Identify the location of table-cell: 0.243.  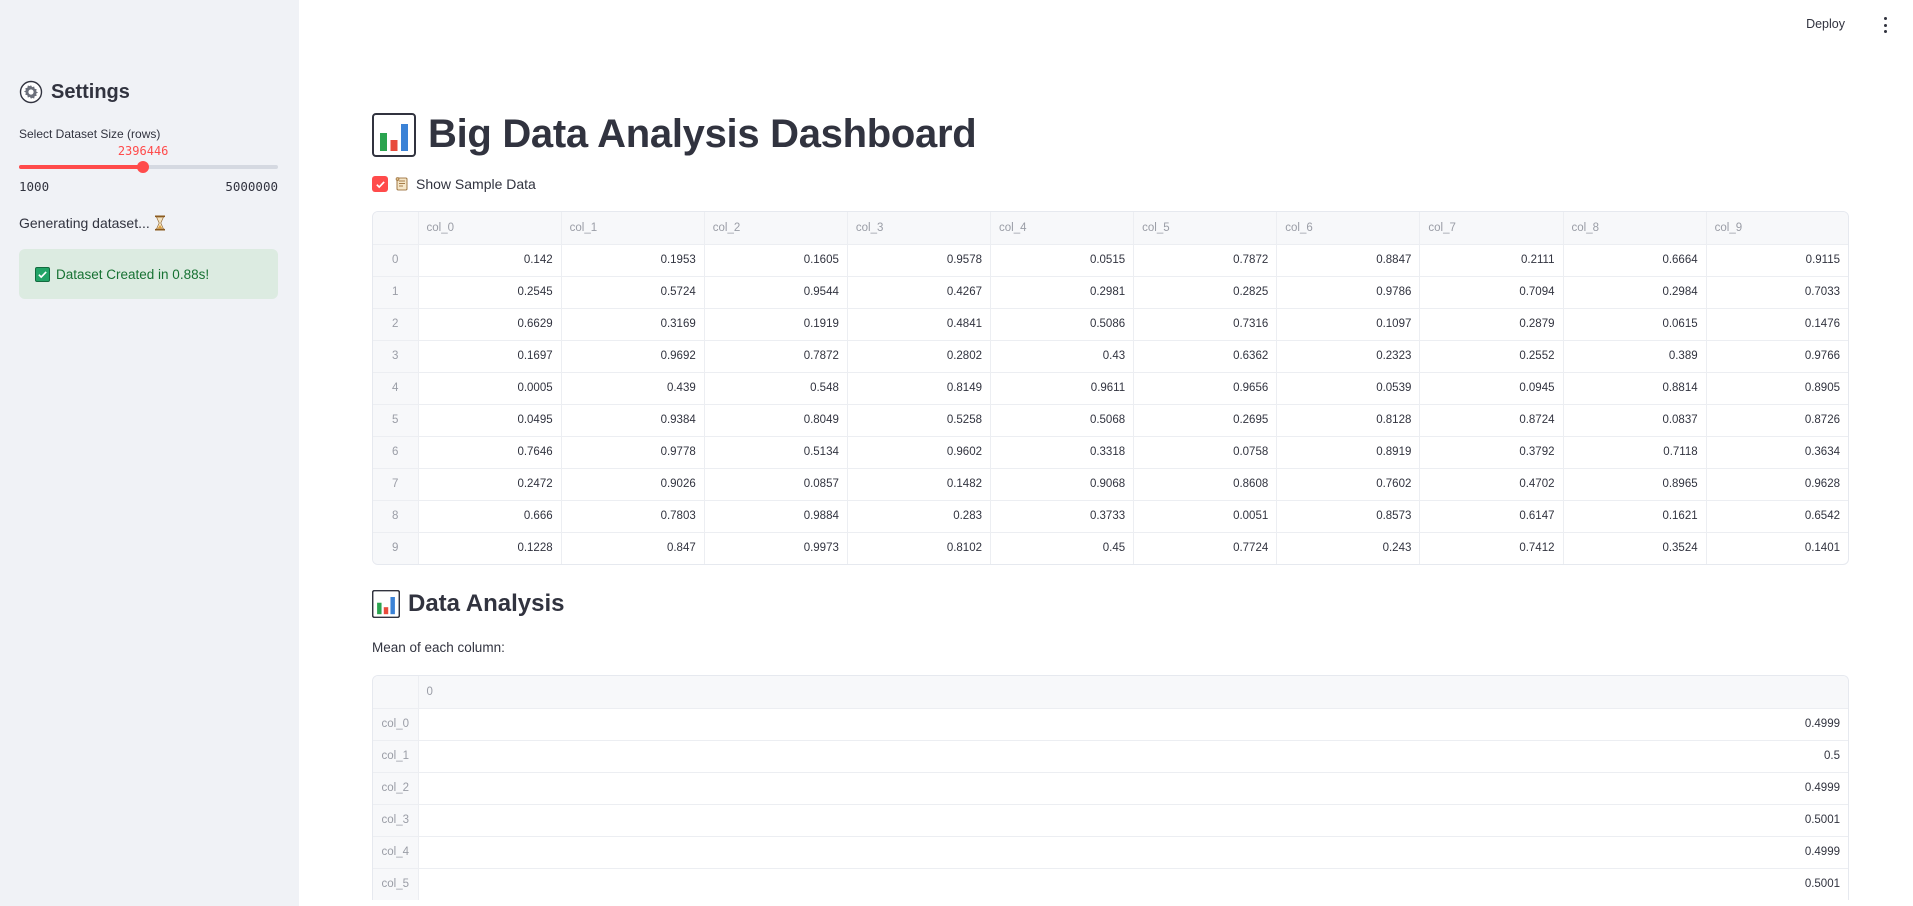
(1348, 548).